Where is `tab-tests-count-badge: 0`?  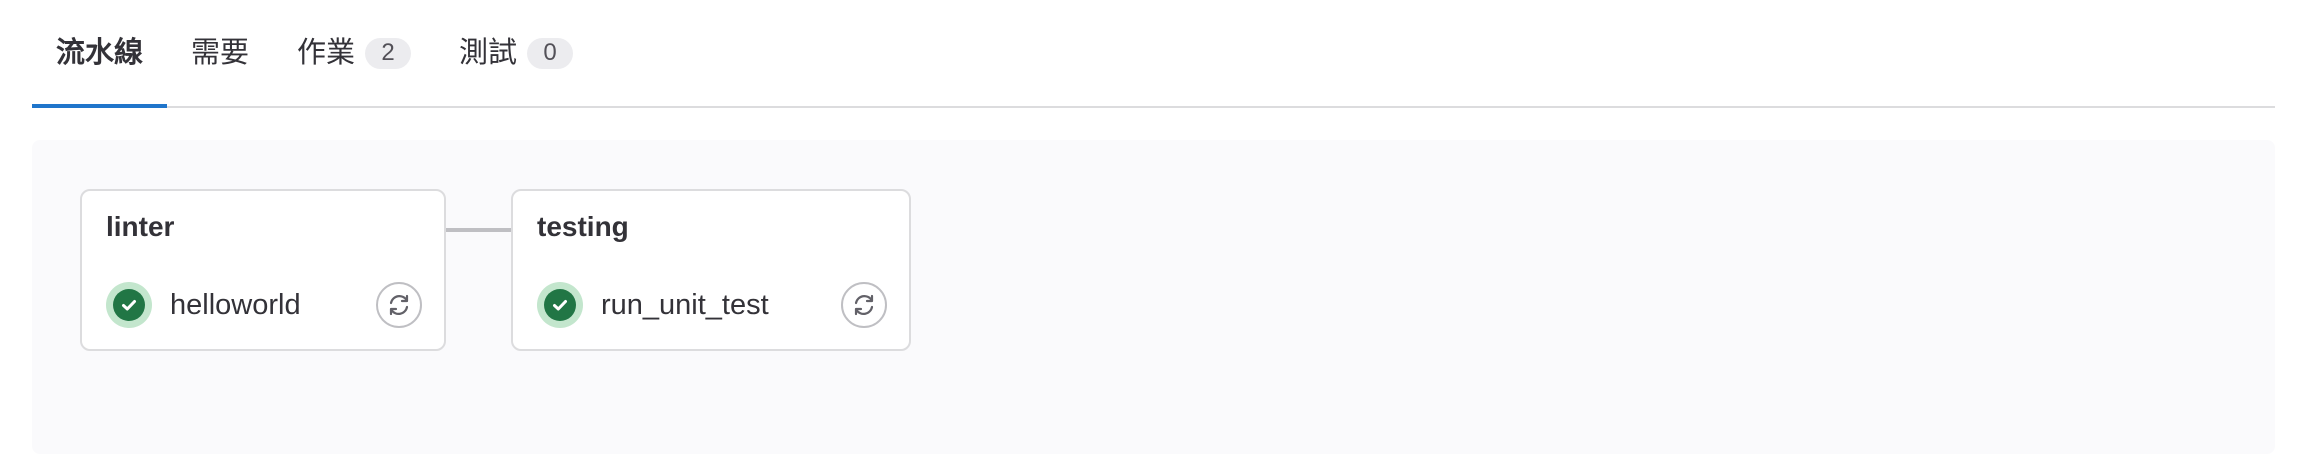 tab-tests-count-badge: 0 is located at coordinates (550, 53).